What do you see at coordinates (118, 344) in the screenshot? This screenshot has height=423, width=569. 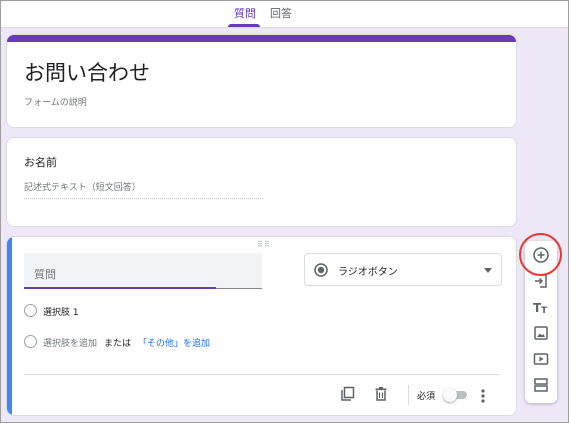 I see `or-text: または` at bounding box center [118, 344].